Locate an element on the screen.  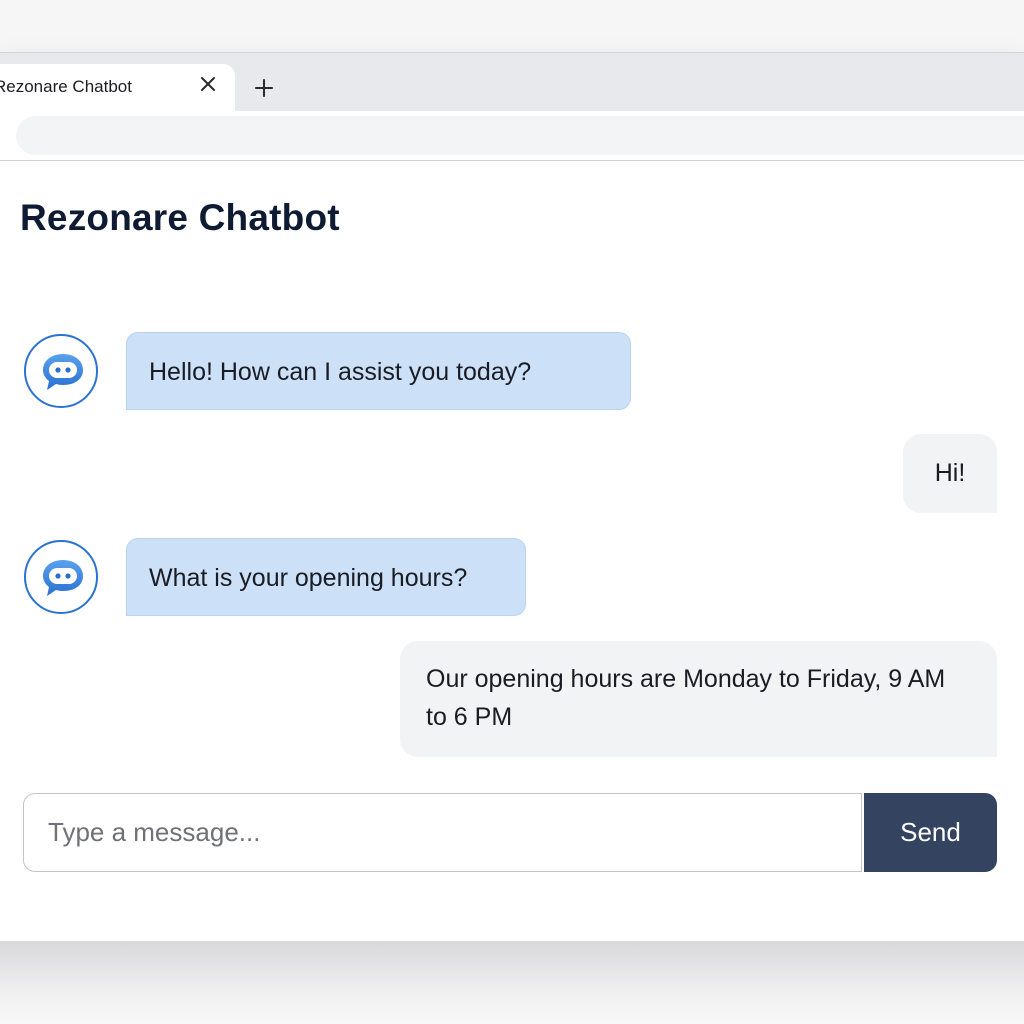
message-text: Hi! is located at coordinates (950, 473).